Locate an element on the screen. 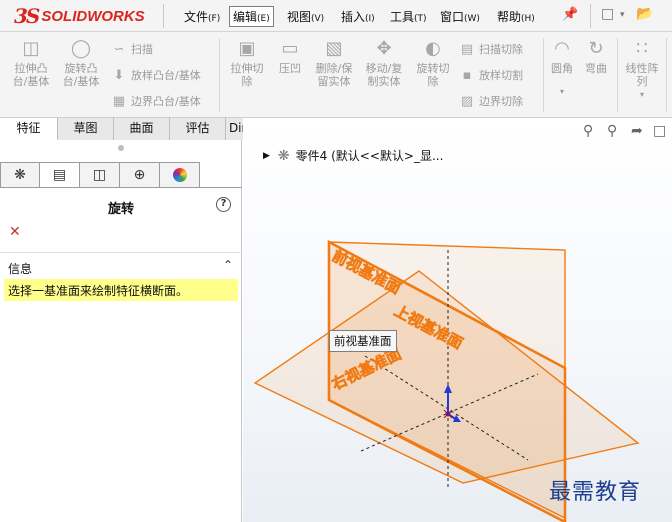  boundary-cut-icon: ▨ is located at coordinates (467, 101).